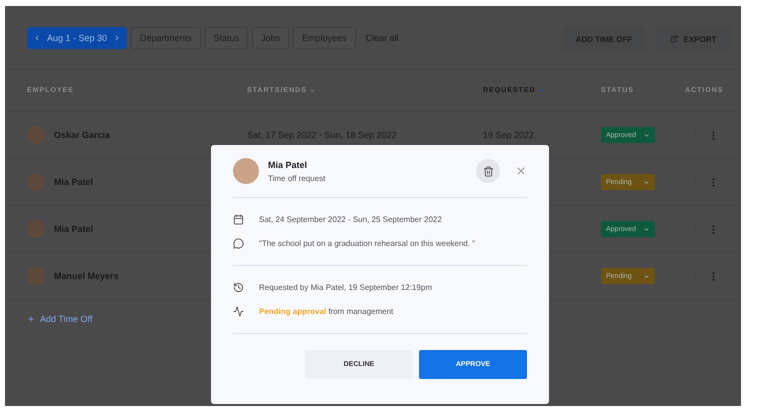  I want to click on requester-name: Mia Patel, so click(288, 165).